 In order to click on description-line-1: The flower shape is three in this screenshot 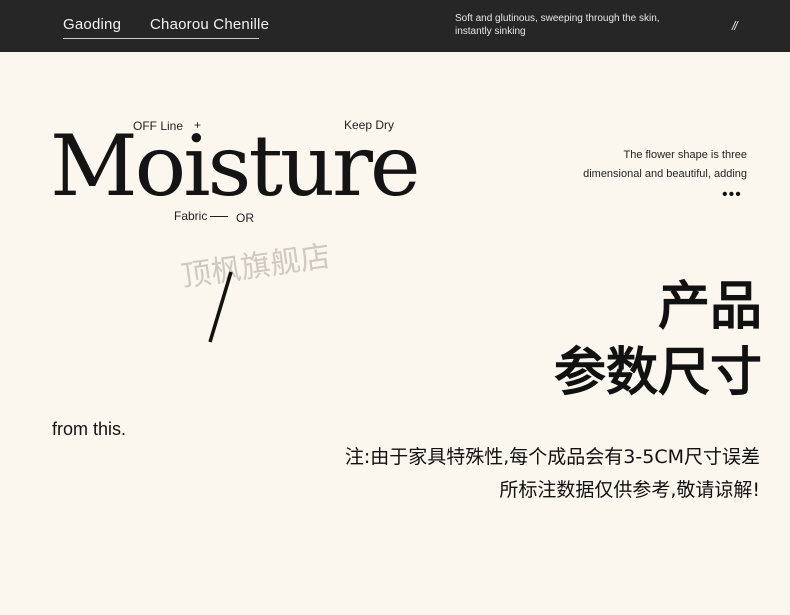, I will do `click(685, 155)`.